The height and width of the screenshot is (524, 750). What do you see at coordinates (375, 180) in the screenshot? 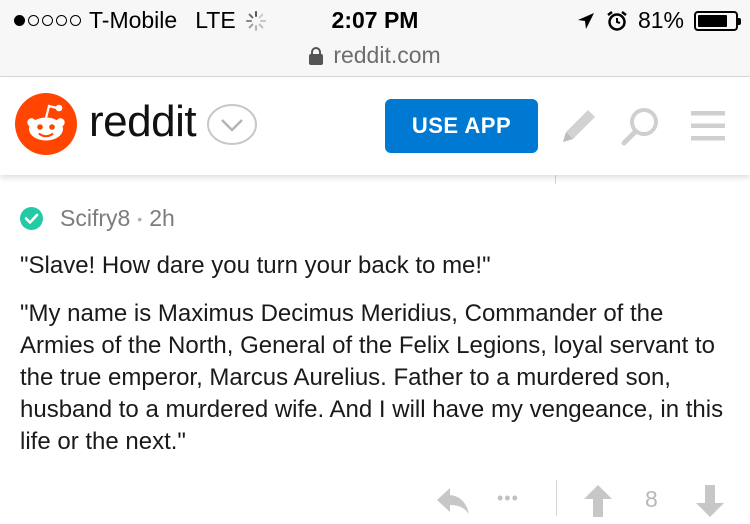
I see `previous-actions-strip` at bounding box center [375, 180].